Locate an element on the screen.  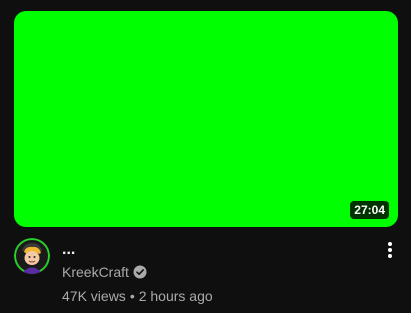
duration-badge: 27:04 is located at coordinates (369, 210).